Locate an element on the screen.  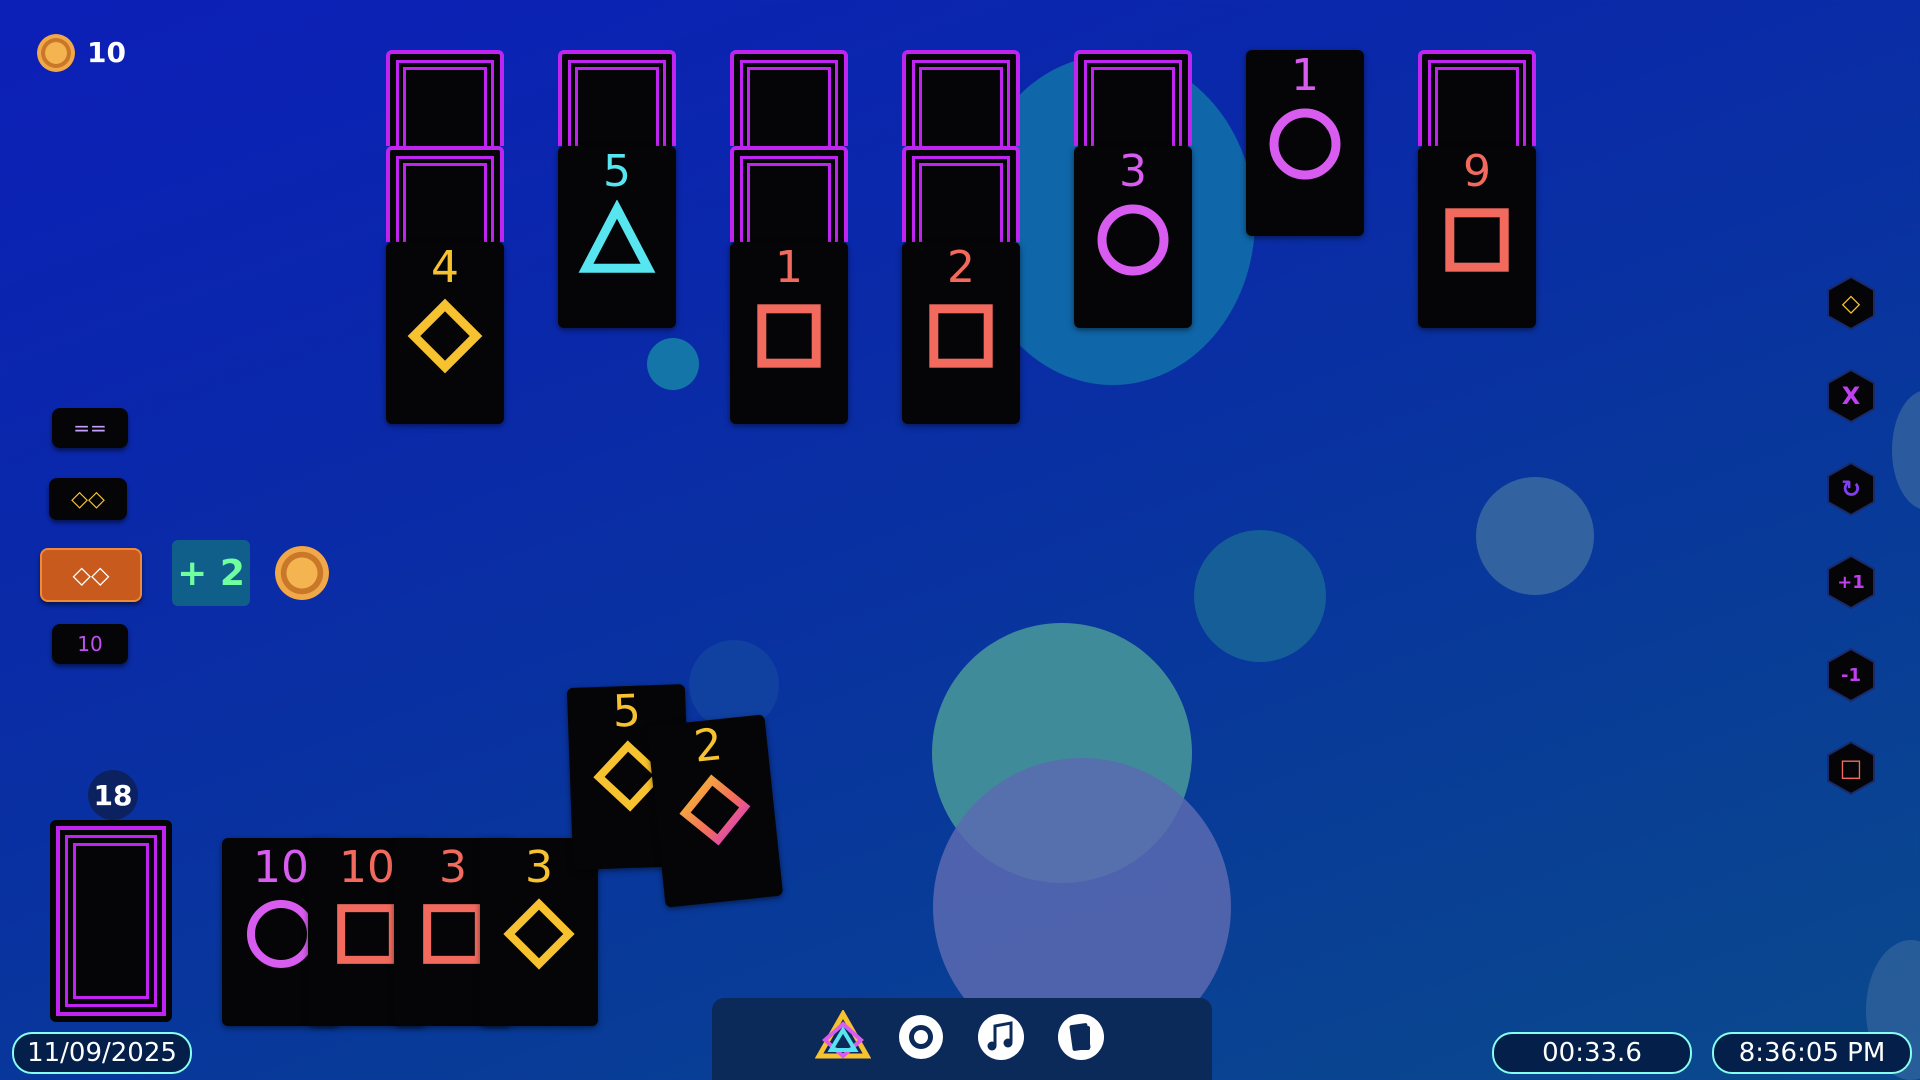
bonus-badge: + 2 is located at coordinates (211, 573).